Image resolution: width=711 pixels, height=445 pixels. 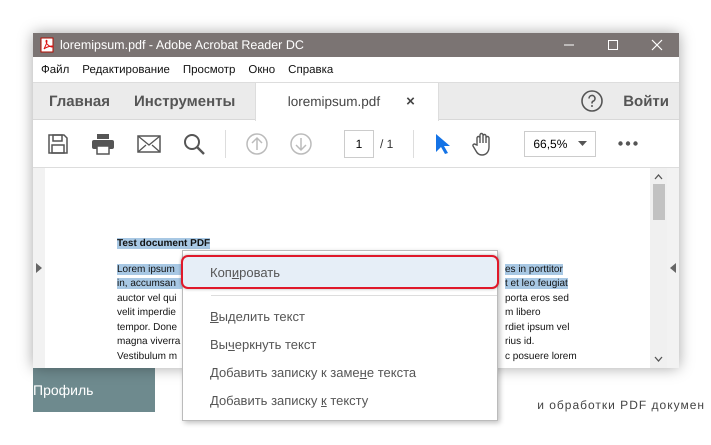 I want to click on context-menu-item: Копировать, so click(x=340, y=272).